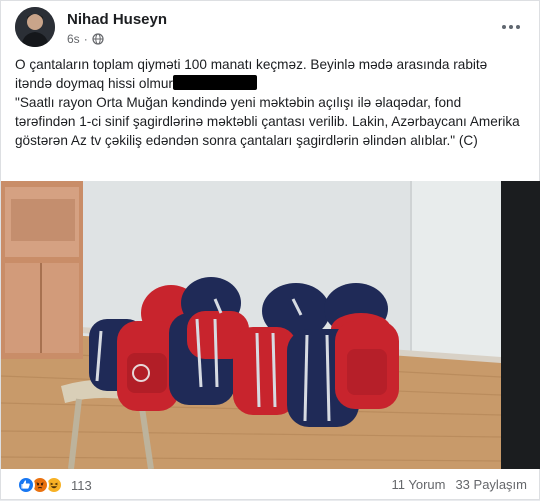  What do you see at coordinates (117, 19) in the screenshot?
I see `author-name: Nihad Huseyn` at bounding box center [117, 19].